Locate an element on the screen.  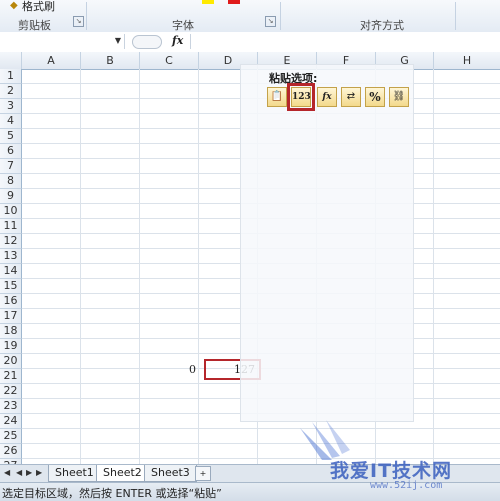
sheet-tab-sheet2: Sheet2 is located at coordinates (122, 473).